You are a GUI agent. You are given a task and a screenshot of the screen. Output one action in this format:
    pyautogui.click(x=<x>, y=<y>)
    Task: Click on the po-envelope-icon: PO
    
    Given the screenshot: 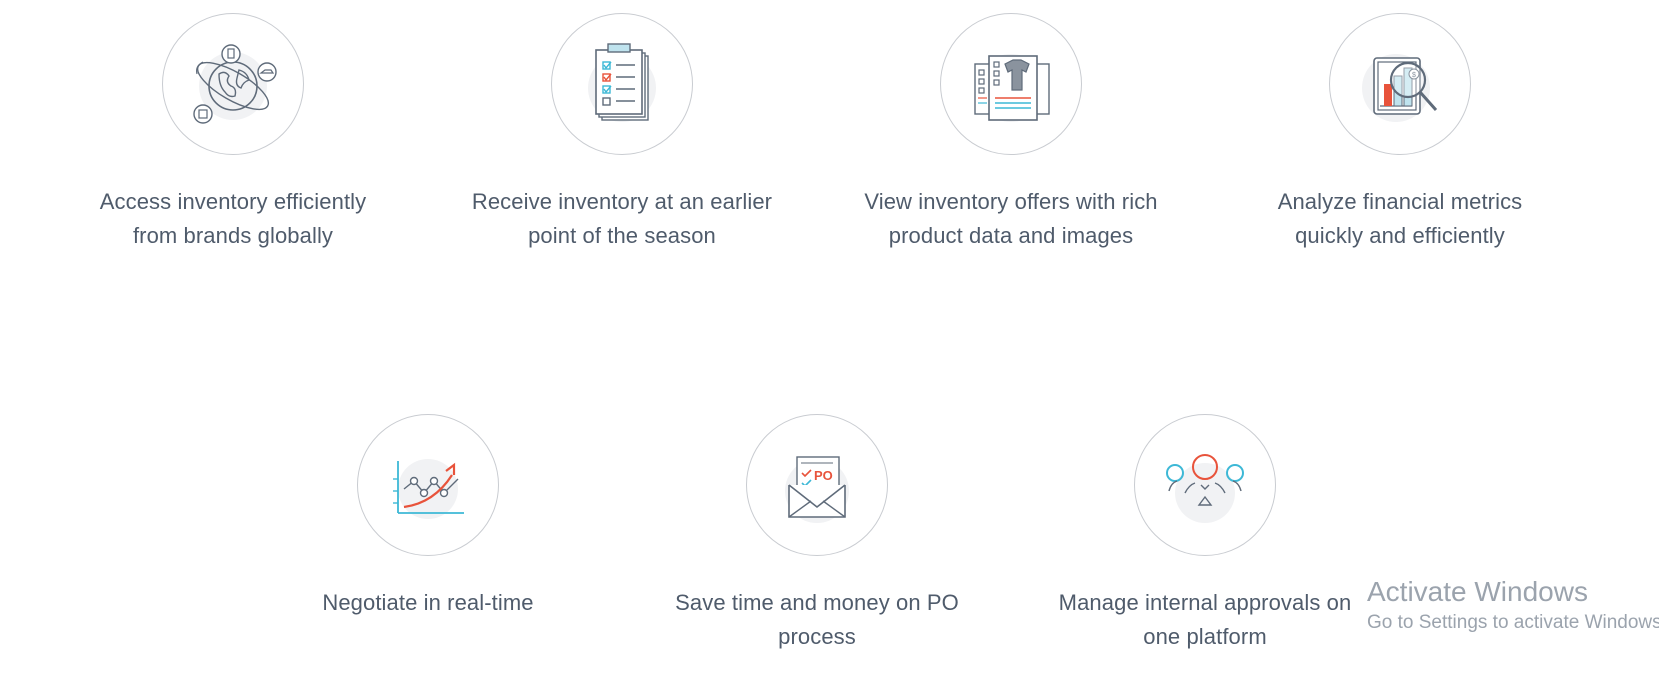 What is the action you would take?
    pyautogui.click(x=817, y=489)
    